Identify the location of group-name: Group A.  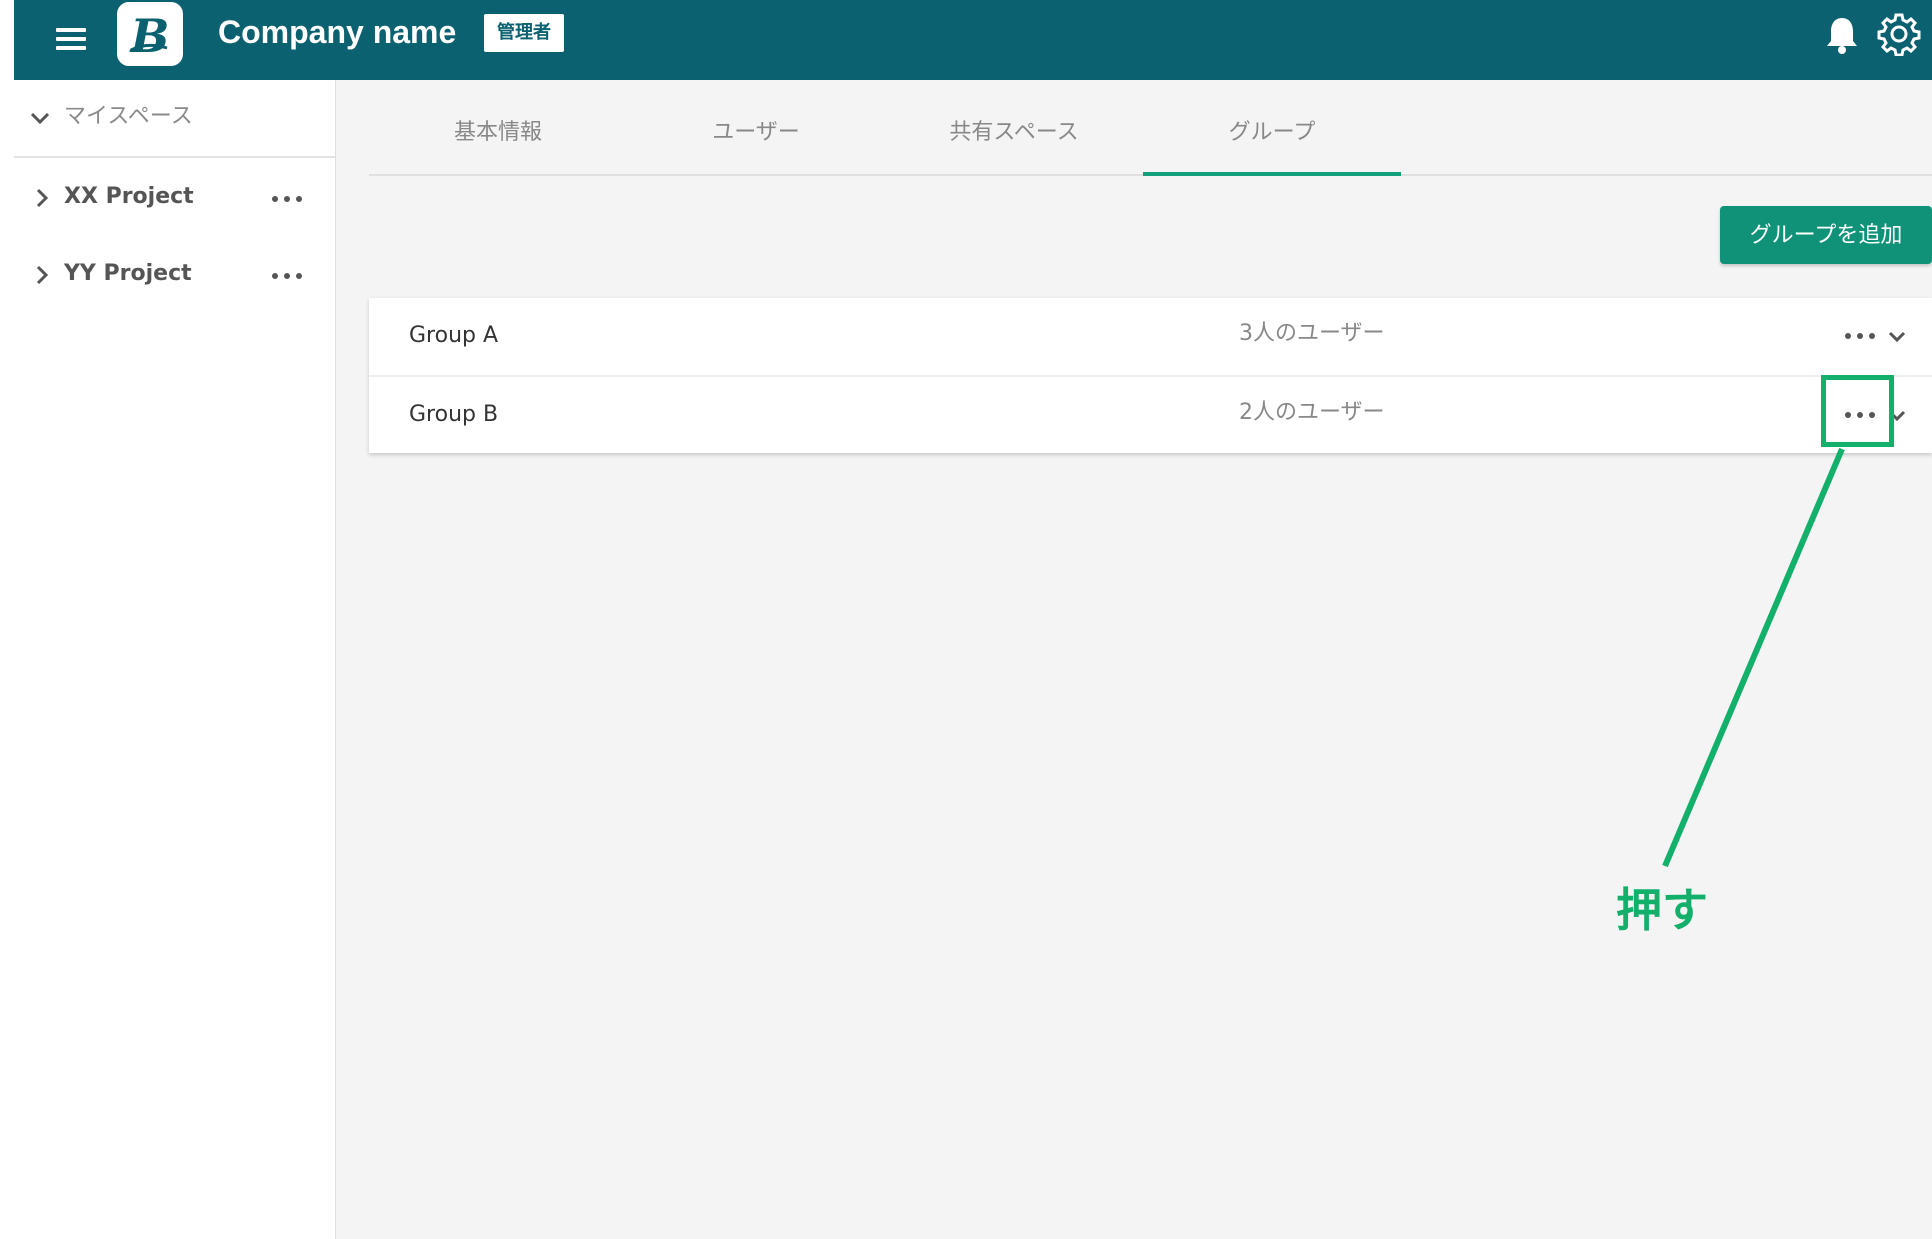
(454, 335).